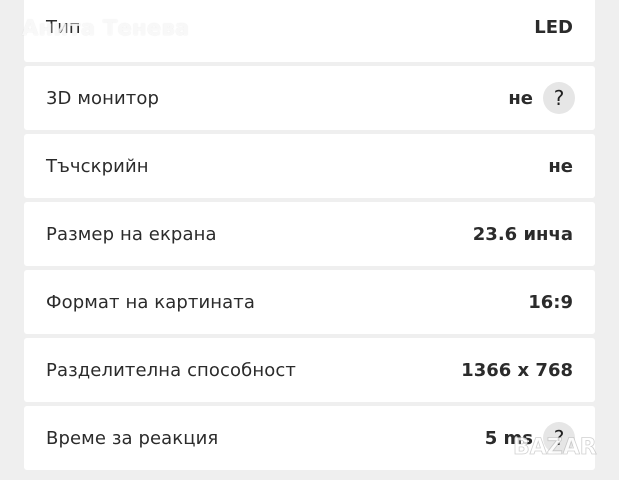 This screenshot has width=619, height=480. I want to click on spec-label: Формат на картината, so click(150, 302).